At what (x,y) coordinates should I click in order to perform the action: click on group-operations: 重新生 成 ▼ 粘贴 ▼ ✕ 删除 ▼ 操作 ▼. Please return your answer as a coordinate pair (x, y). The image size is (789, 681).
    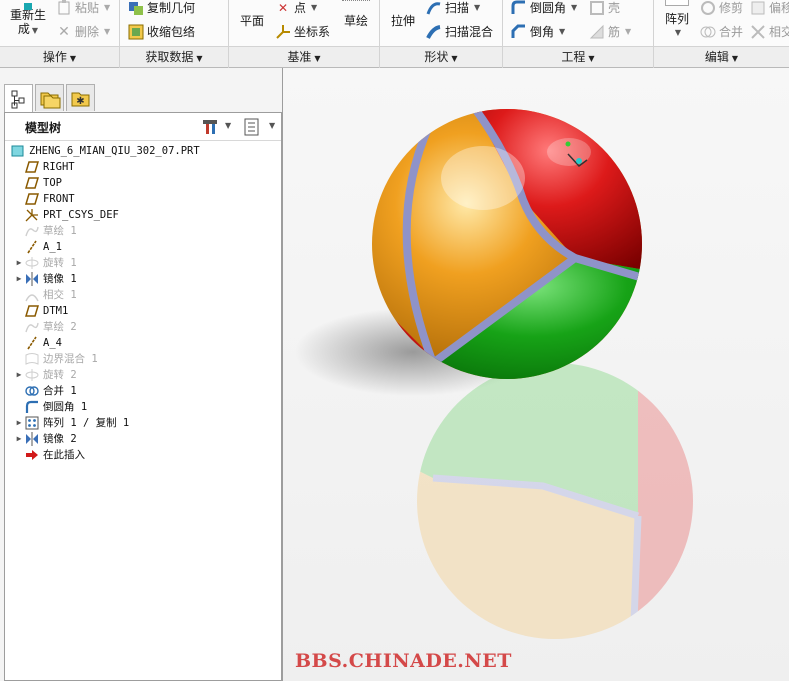
    Looking at the image, I should click on (60, 34).